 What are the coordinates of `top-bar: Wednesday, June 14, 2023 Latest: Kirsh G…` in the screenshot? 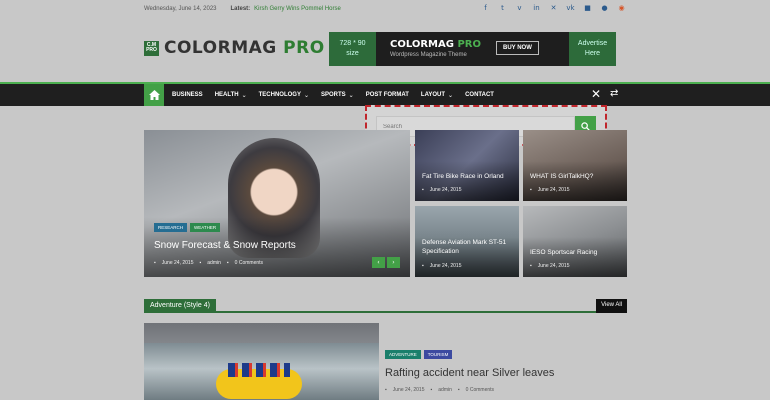 It's located at (385, 9).